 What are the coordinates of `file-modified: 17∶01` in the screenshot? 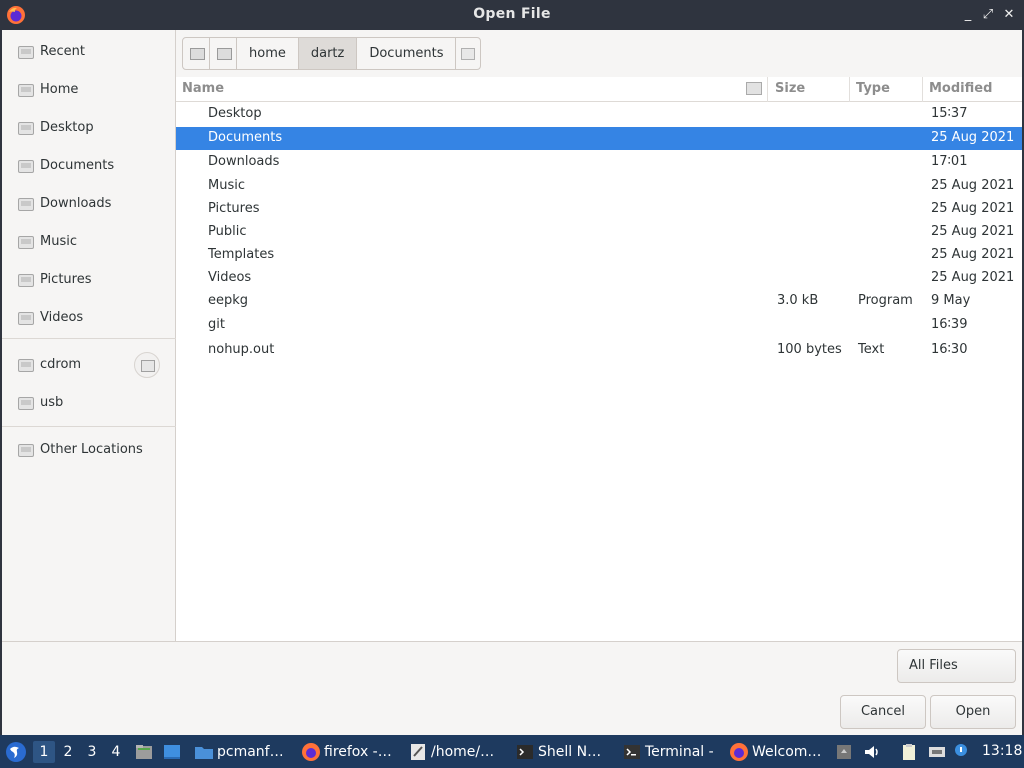 It's located at (949, 161).